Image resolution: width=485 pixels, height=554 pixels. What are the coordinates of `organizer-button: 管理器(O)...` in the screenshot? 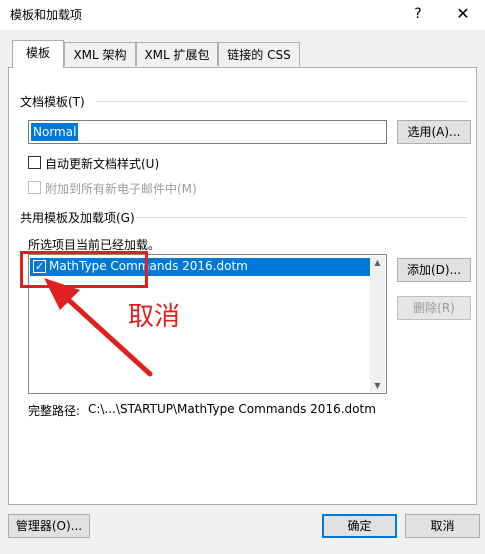 It's located at (49, 526).